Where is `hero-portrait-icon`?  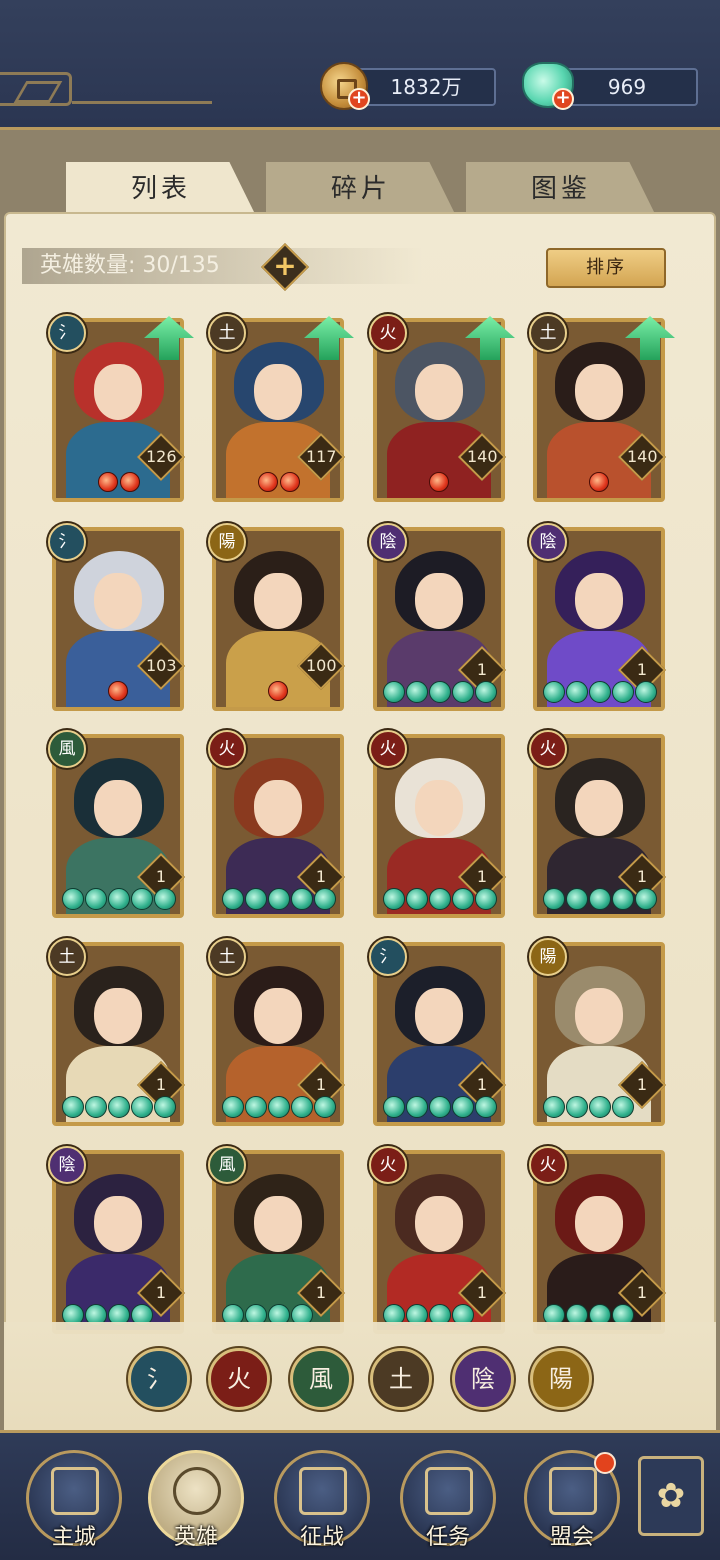
hero-portrait-icon is located at coordinates (197, 1491).